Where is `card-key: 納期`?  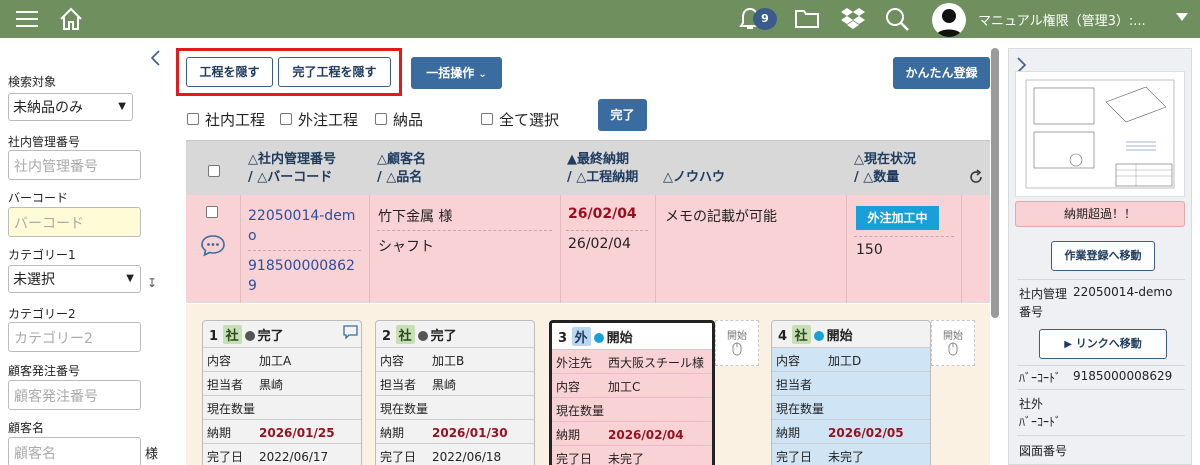
card-key: 納期 is located at coordinates (219, 433).